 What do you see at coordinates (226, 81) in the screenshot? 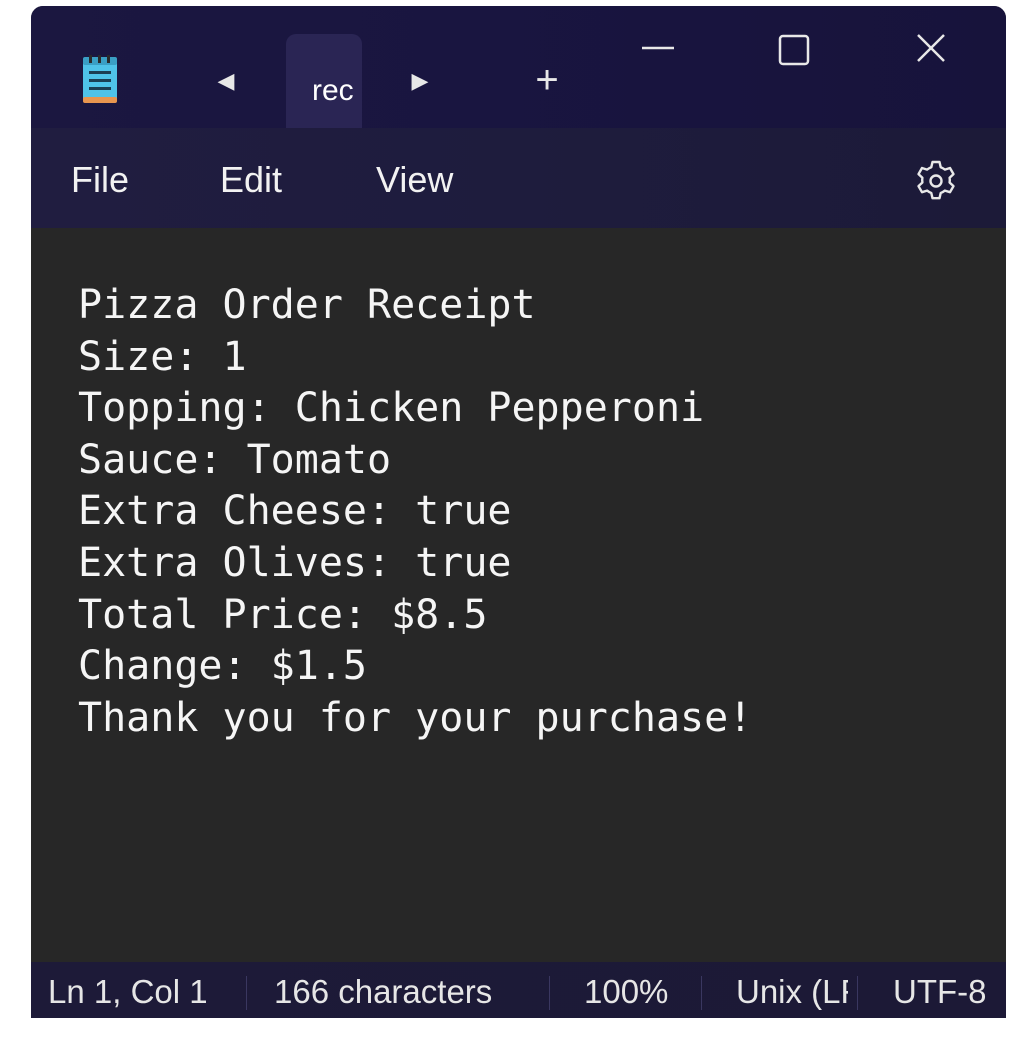
I see `tab-scroll-left-button: ◀` at bounding box center [226, 81].